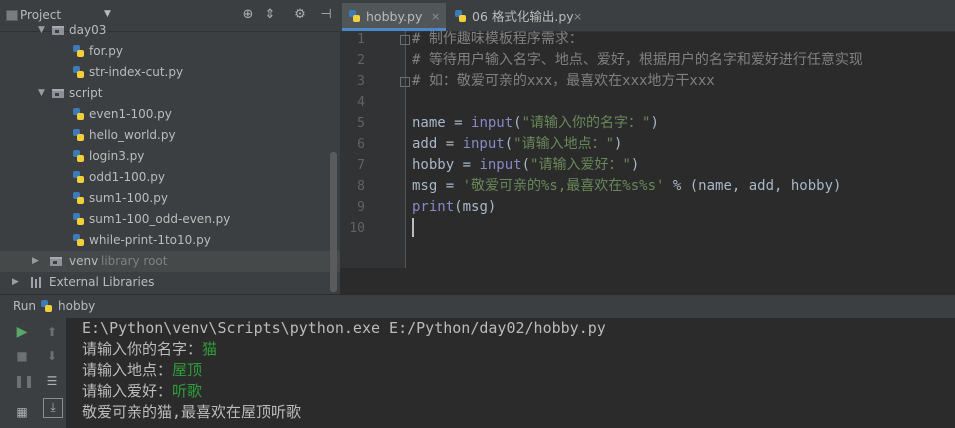  I want to click on tree-folder-script: ▼ script, so click(170, 93).